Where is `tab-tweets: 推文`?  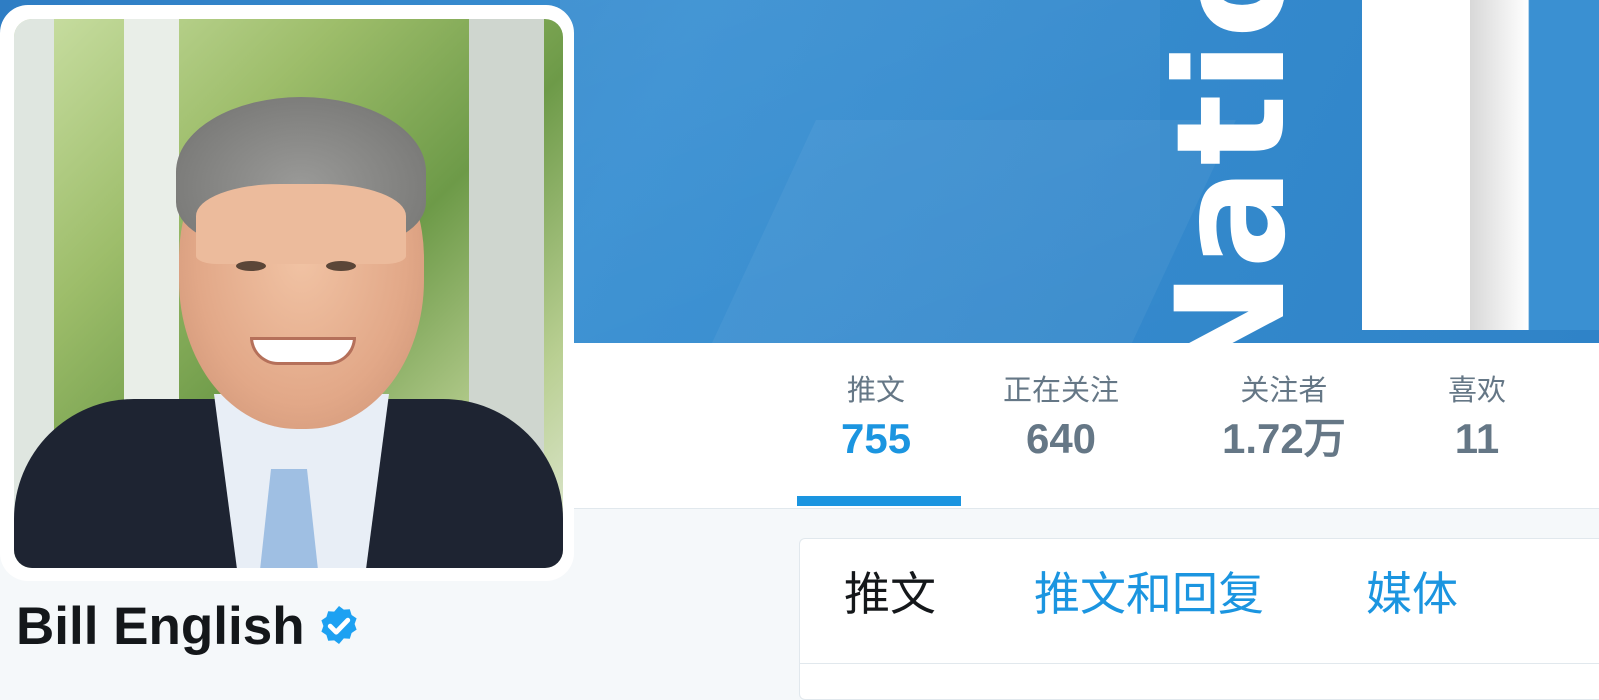 tab-tweets: 推文 is located at coordinates (890, 594).